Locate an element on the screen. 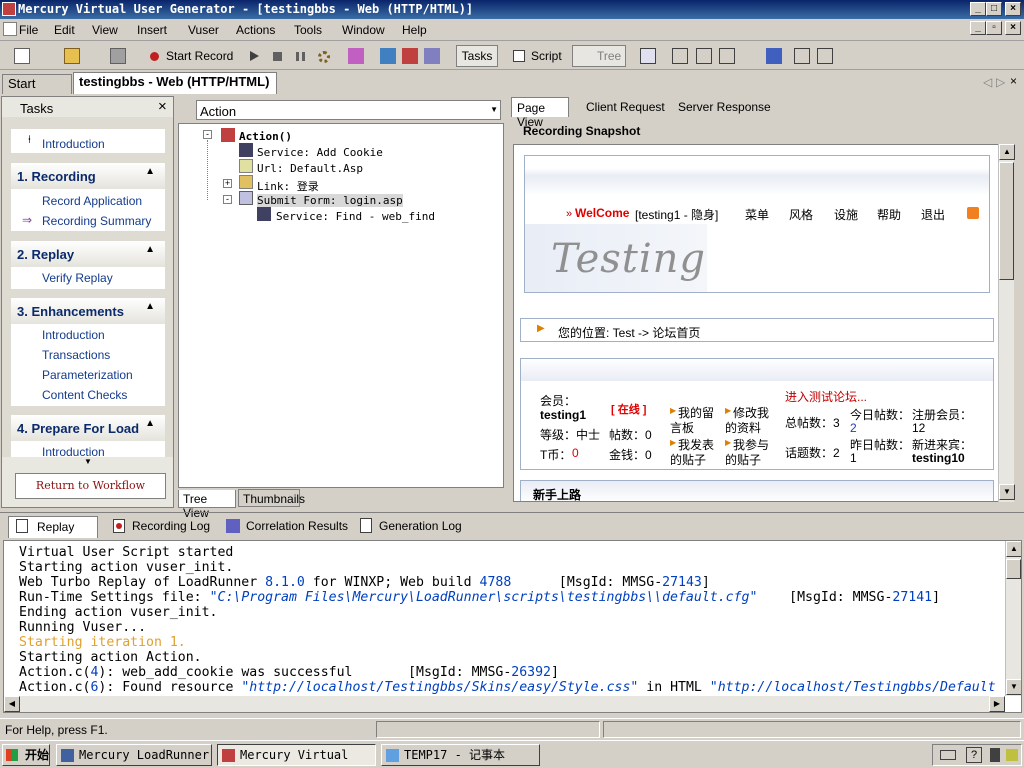  scroll-left-icon: ◀ is located at coordinates (12, 704).